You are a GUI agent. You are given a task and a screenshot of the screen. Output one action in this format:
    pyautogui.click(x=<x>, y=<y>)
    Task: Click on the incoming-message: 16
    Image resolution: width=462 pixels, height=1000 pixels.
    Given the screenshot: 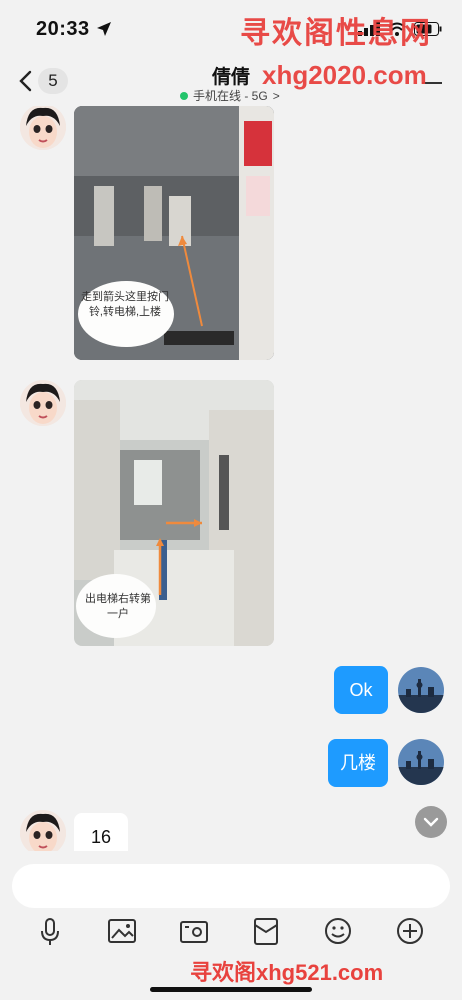 What is the action you would take?
    pyautogui.click(x=101, y=832)
    